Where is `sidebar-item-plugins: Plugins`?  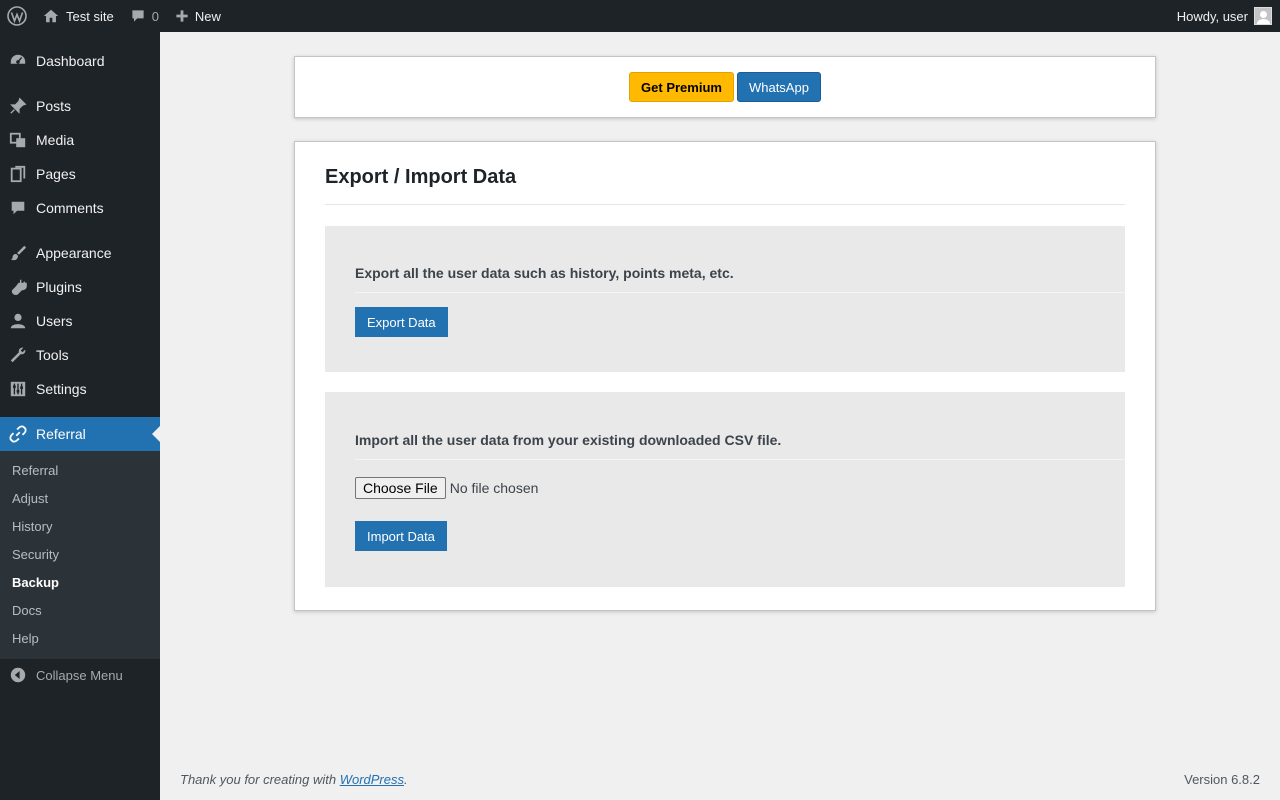 sidebar-item-plugins: Plugins is located at coordinates (80, 287).